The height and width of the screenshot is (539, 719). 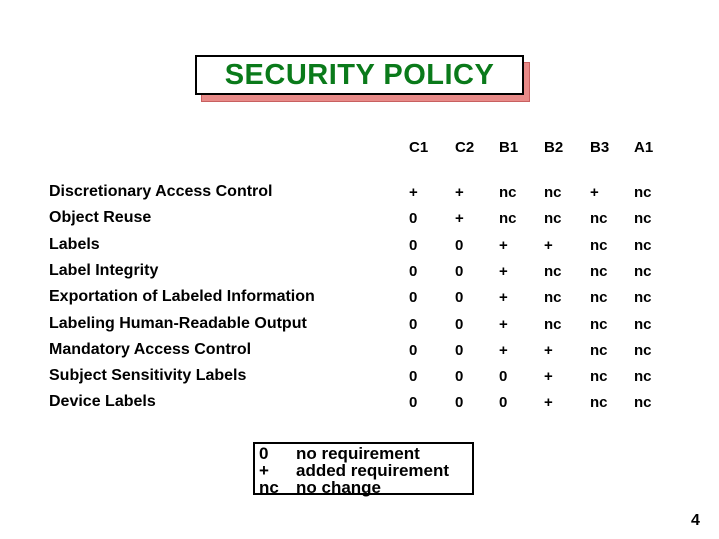 I want to click on row-label: Labels, so click(x=74, y=244).